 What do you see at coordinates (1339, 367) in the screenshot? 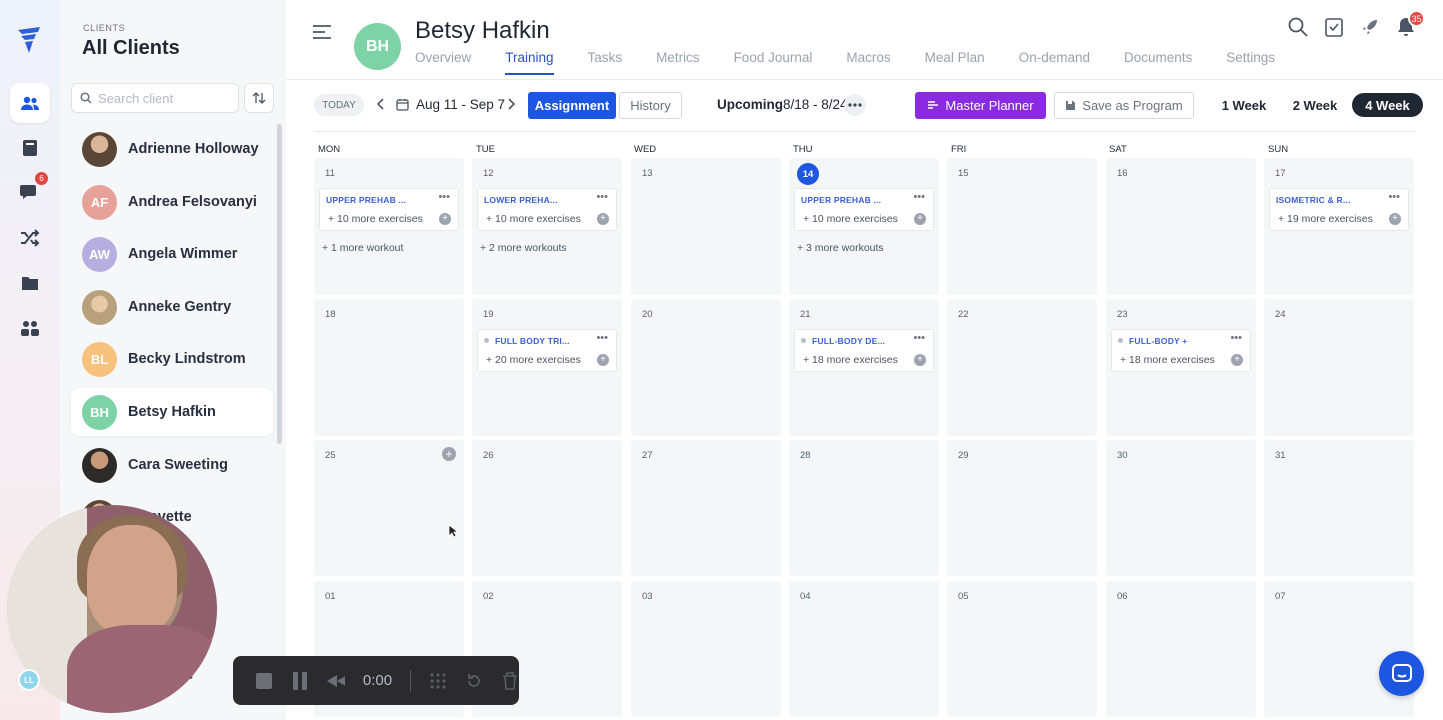
I see `calendar-day-cell: 24` at bounding box center [1339, 367].